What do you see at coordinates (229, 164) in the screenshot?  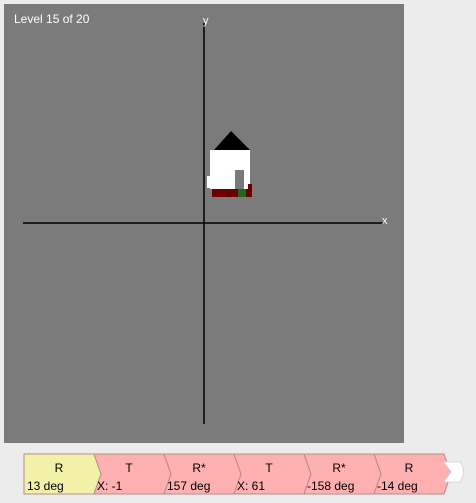 I see `house-shape` at bounding box center [229, 164].